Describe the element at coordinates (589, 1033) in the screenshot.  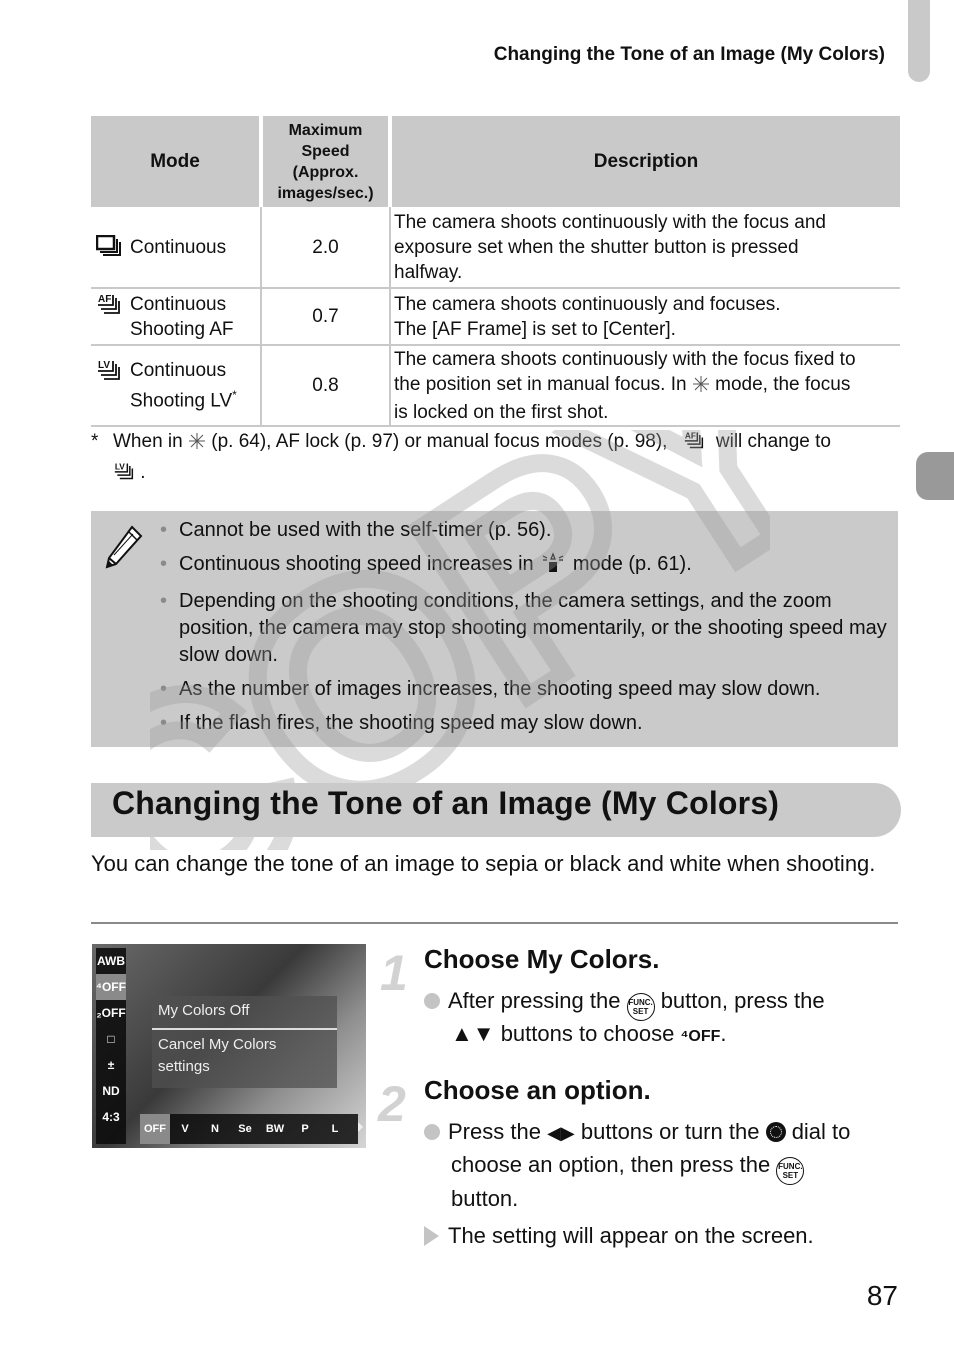
I see `step-instruction: ▲▼ buttons to choose ⁴OFF.` at that location.